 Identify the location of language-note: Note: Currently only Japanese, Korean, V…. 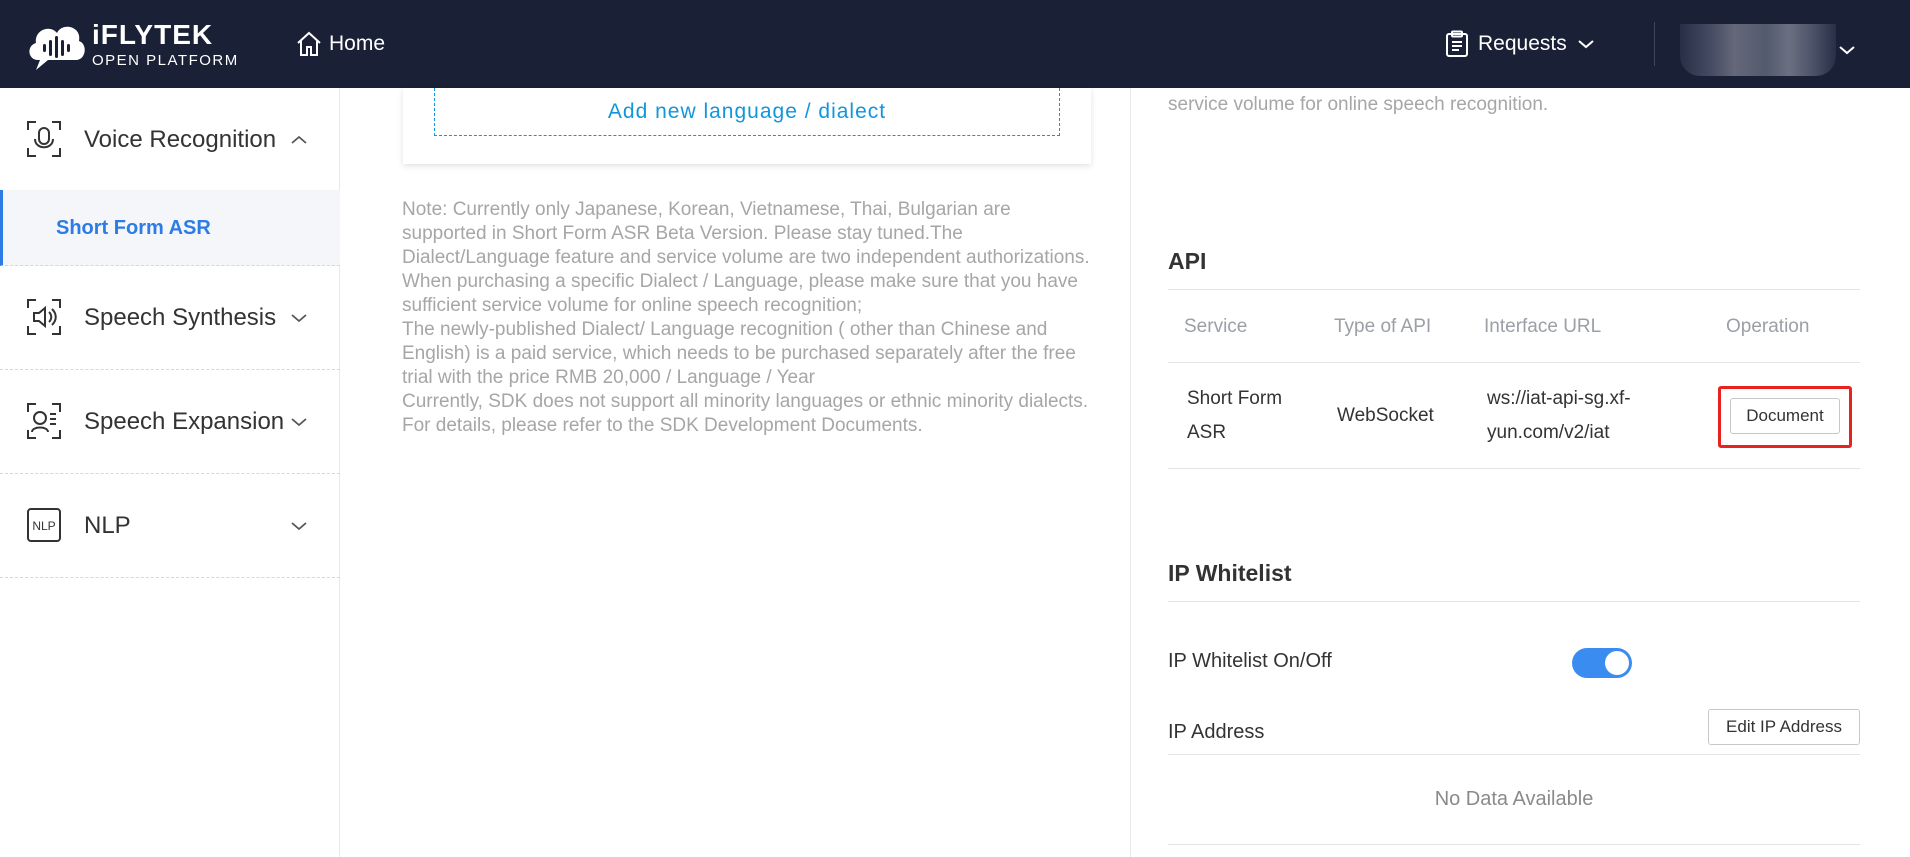
(747, 318).